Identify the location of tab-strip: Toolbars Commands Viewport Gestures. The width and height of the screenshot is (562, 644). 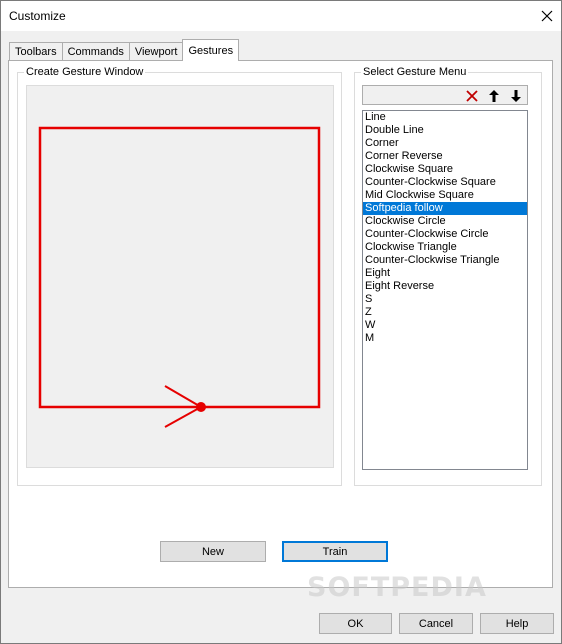
(124, 50).